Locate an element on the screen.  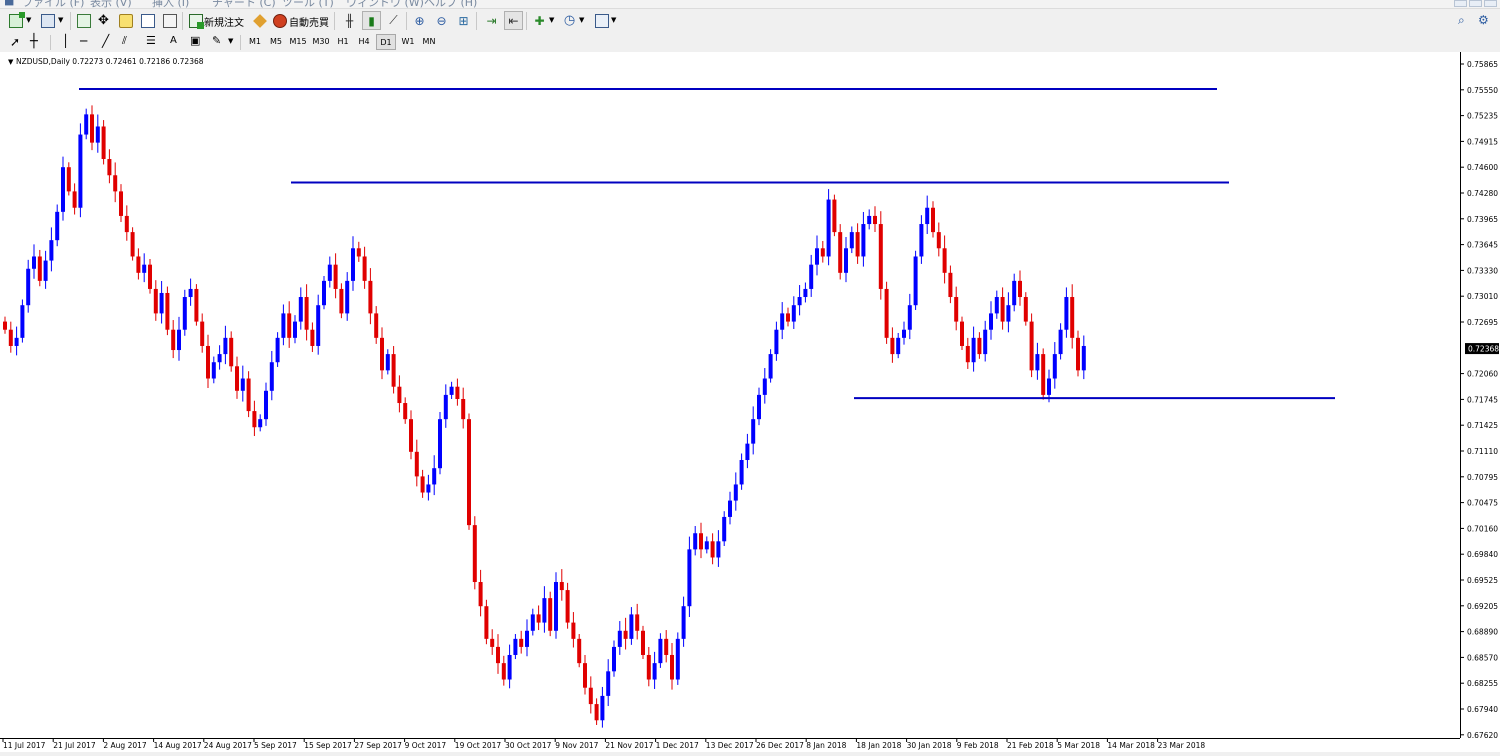
timeframe-w1: W1 is located at coordinates (408, 42).